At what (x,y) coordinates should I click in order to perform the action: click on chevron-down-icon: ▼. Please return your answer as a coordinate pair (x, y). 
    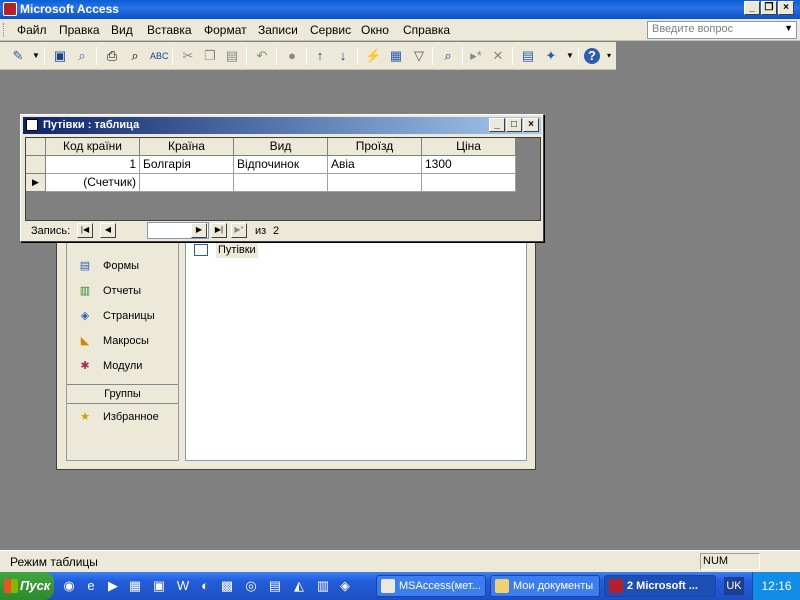
    Looking at the image, I should click on (788, 28).